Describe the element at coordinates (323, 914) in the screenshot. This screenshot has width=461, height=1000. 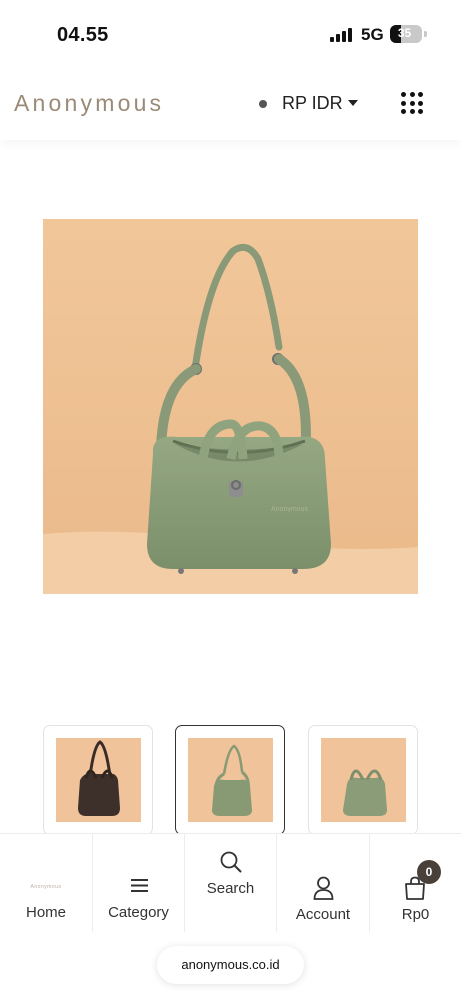
I see `nav-account-label: Account` at that location.